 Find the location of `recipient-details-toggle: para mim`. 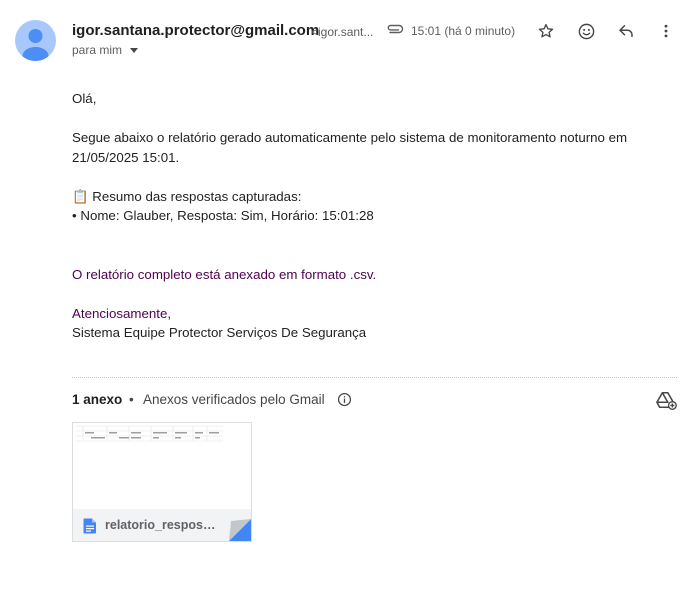

recipient-details-toggle: para mim is located at coordinates (105, 50).